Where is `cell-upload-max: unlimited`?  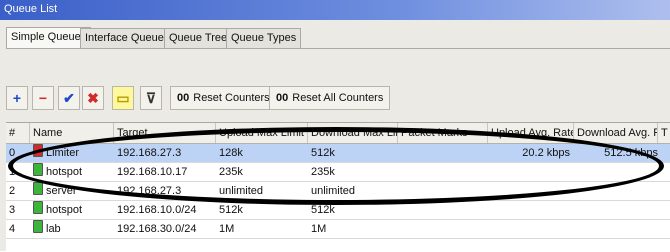 cell-upload-max: unlimited is located at coordinates (261, 191).